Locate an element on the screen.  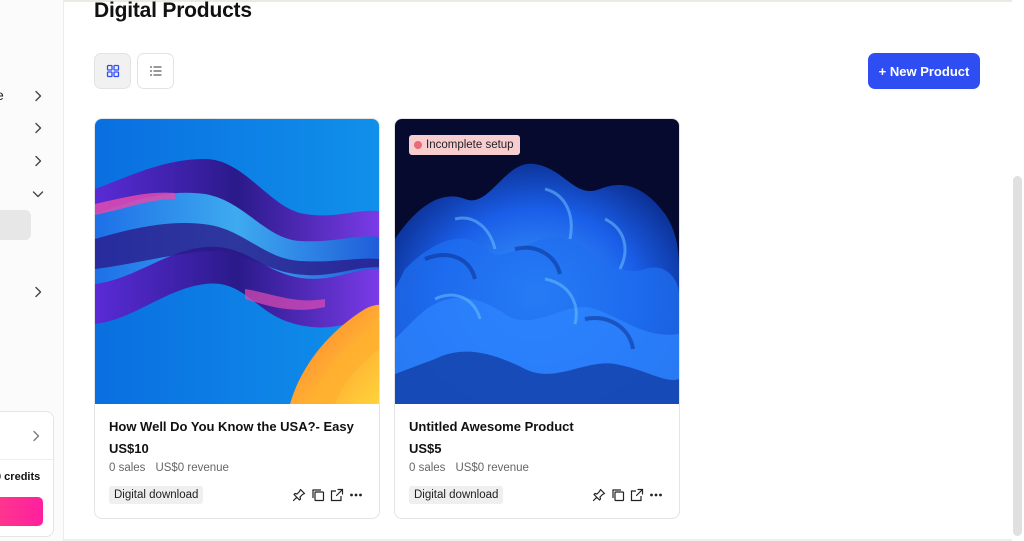
upgrade-button is located at coordinates (21, 511).